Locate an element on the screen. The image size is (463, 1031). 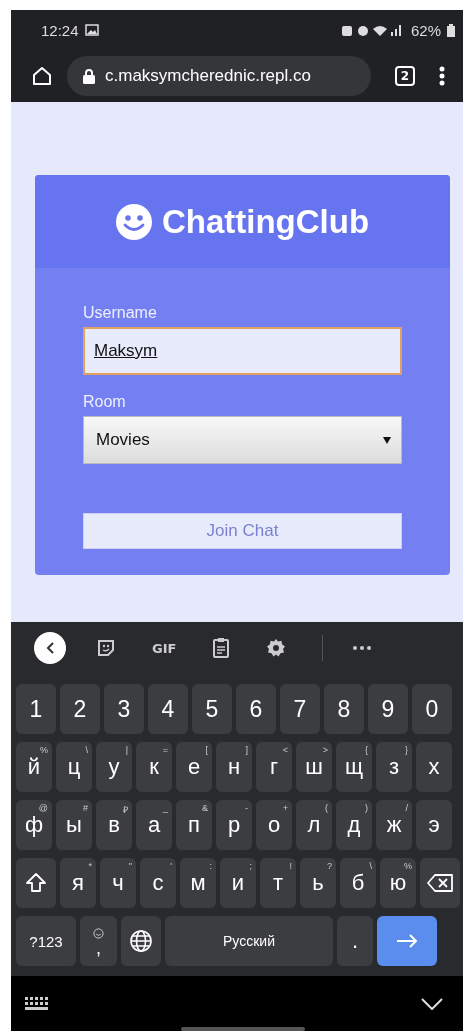
enter-key is located at coordinates (407, 941).